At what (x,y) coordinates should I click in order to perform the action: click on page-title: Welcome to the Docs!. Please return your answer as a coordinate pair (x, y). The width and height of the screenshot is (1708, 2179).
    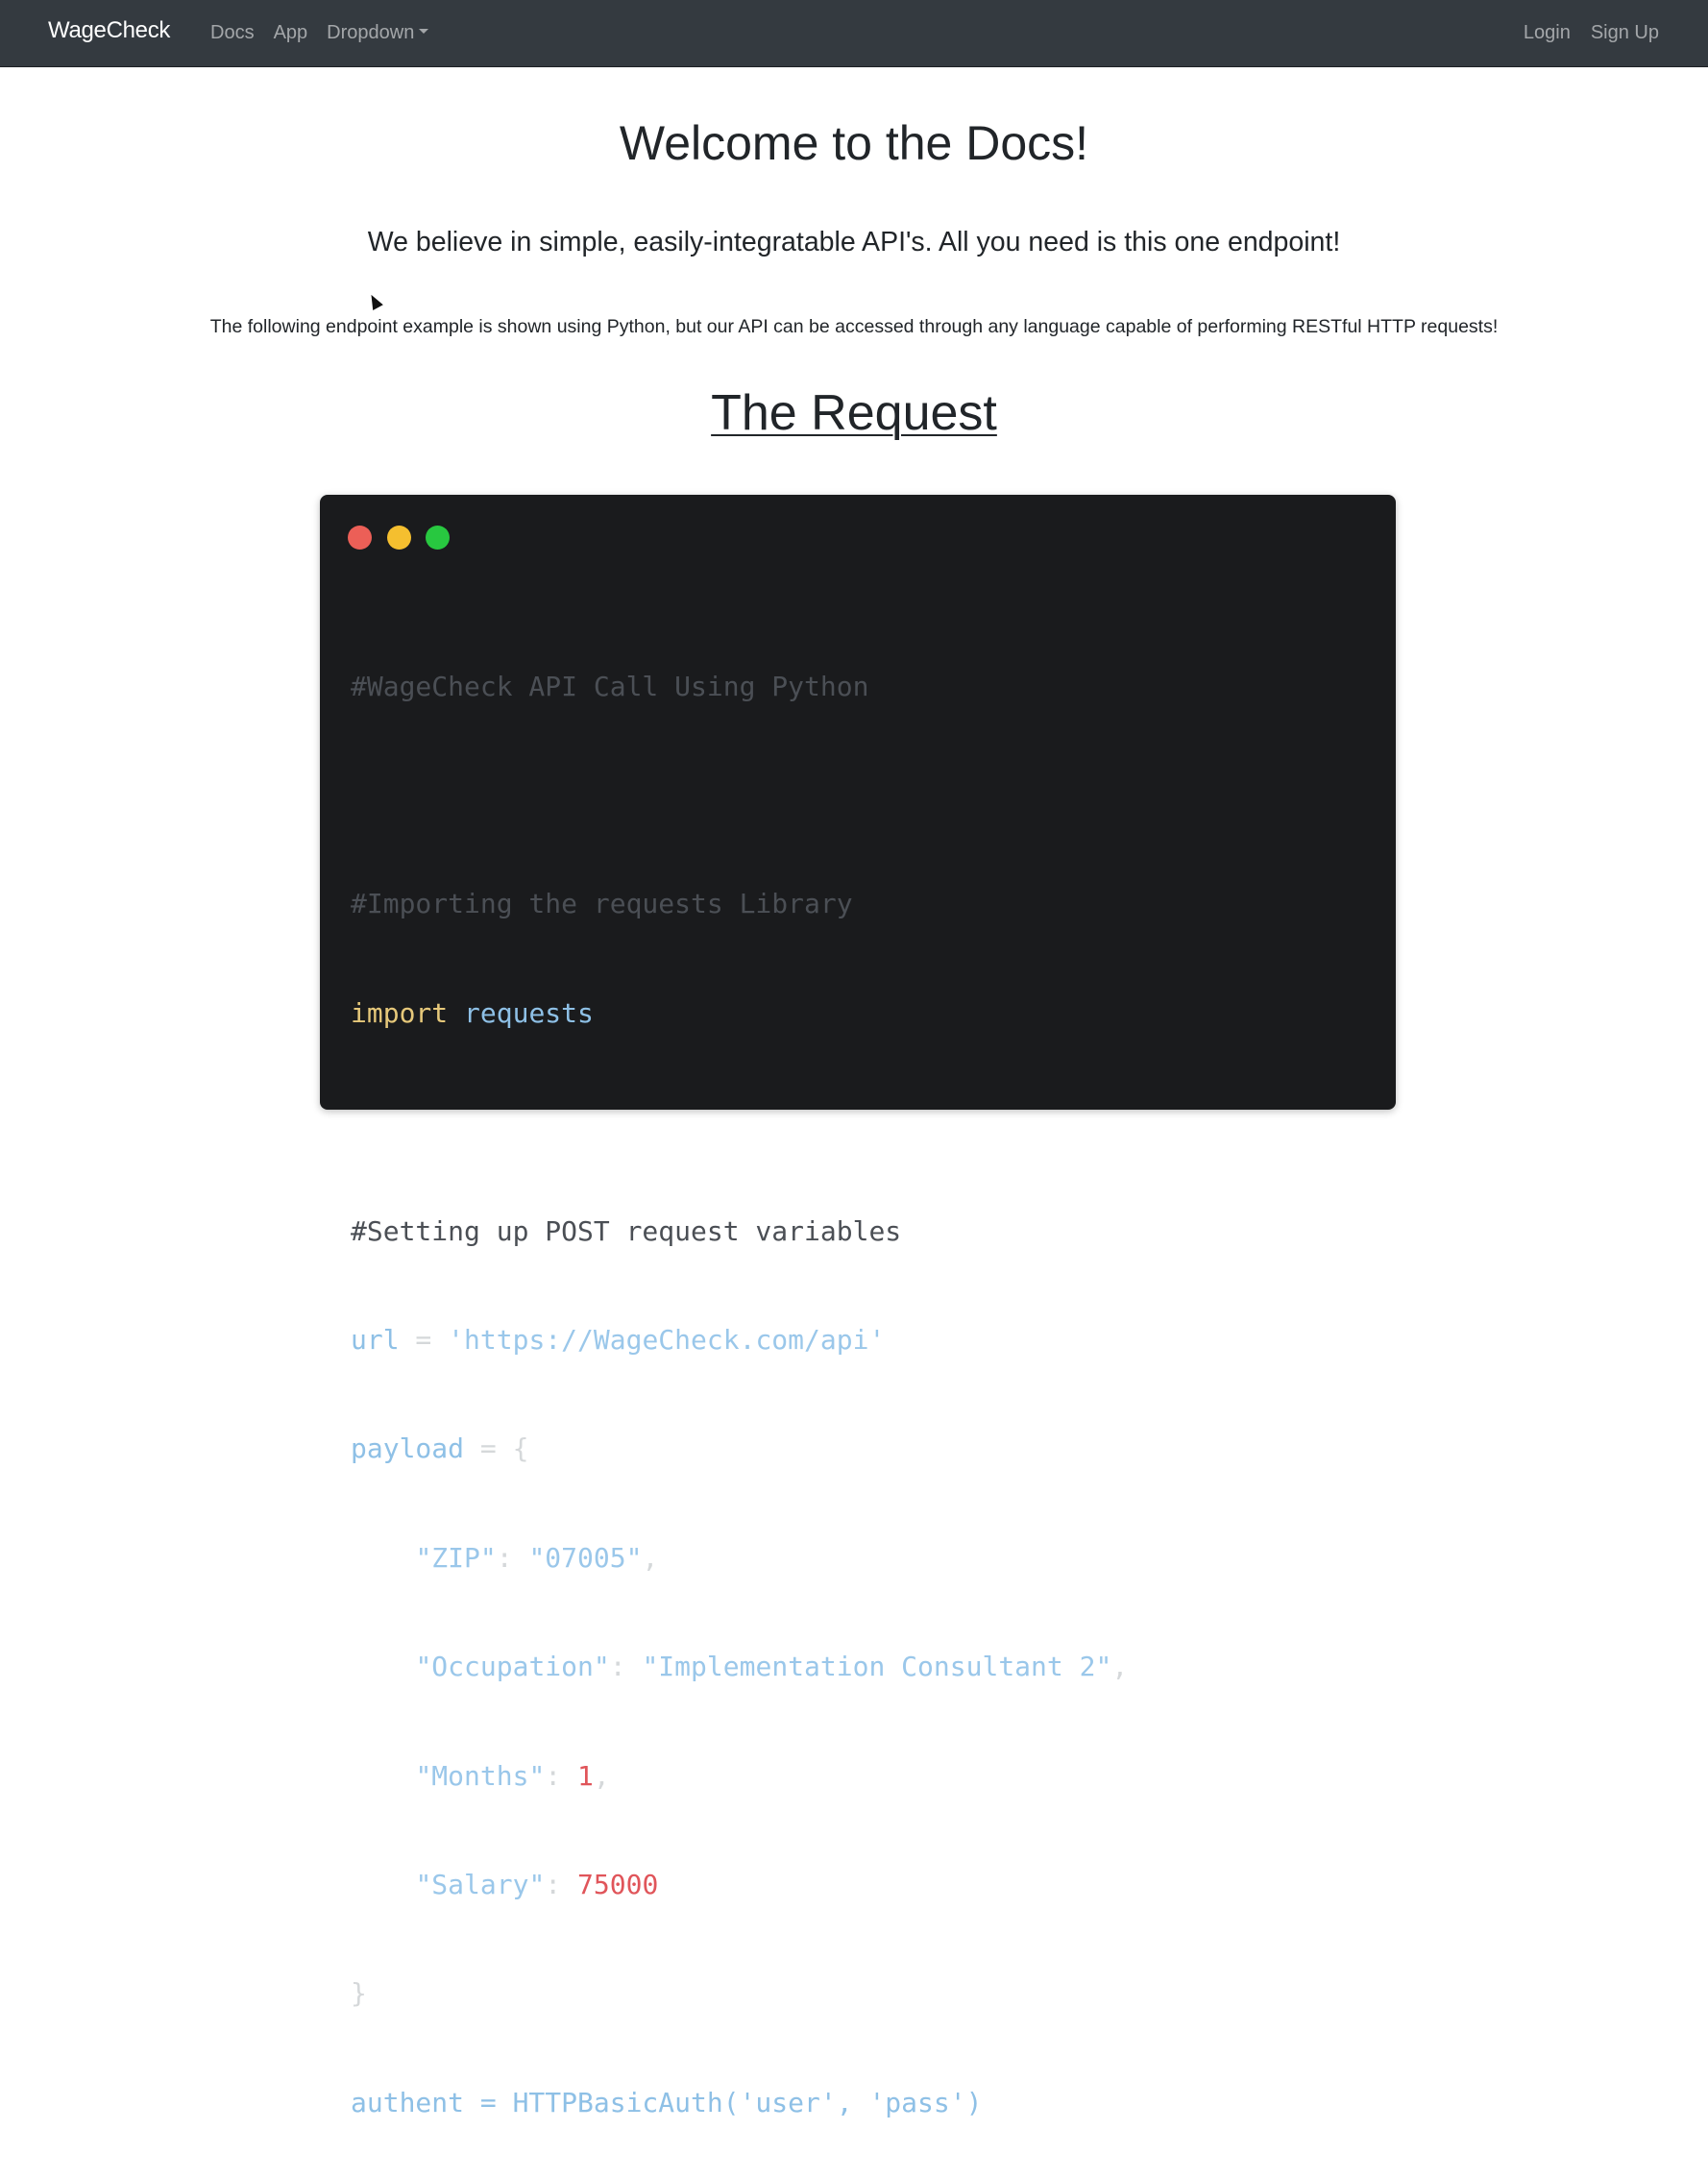
    Looking at the image, I should click on (854, 143).